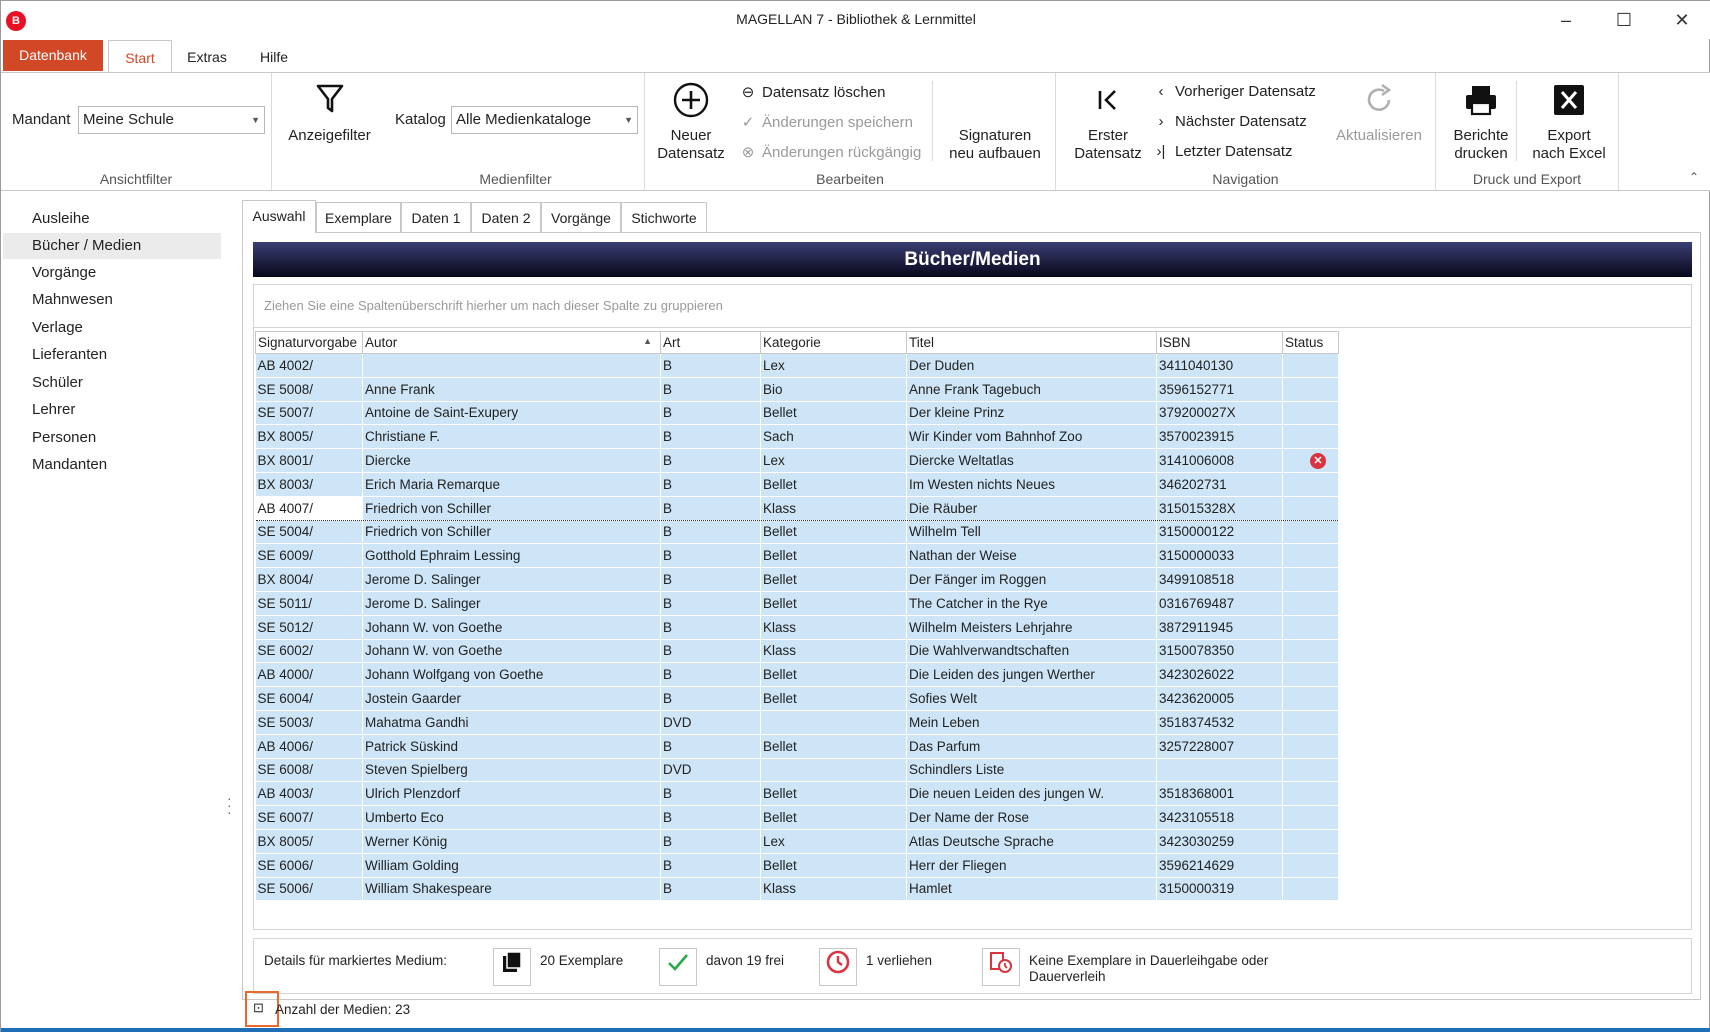 This screenshot has height=1032, width=1710. Describe the element at coordinates (309, 342) in the screenshot. I see `column-header-signaturvorgabe: Signaturvorgabe` at that location.